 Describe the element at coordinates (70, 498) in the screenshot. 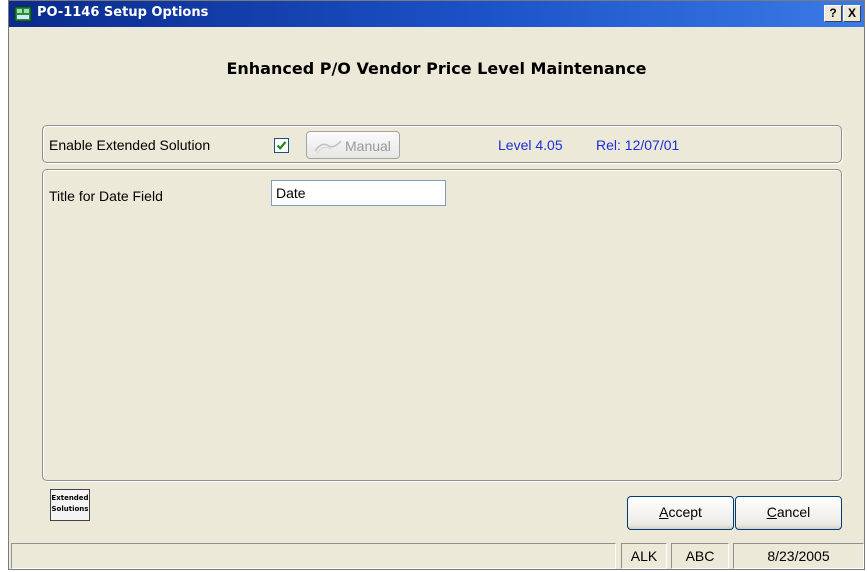

I see `logo-line-1: Extended` at that location.